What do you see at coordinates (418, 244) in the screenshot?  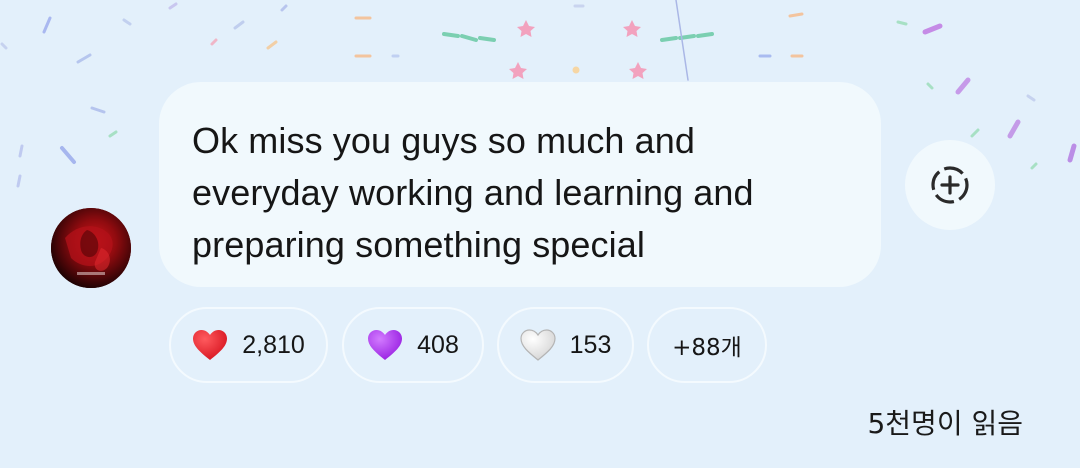 I see `message-line: preparing something special` at bounding box center [418, 244].